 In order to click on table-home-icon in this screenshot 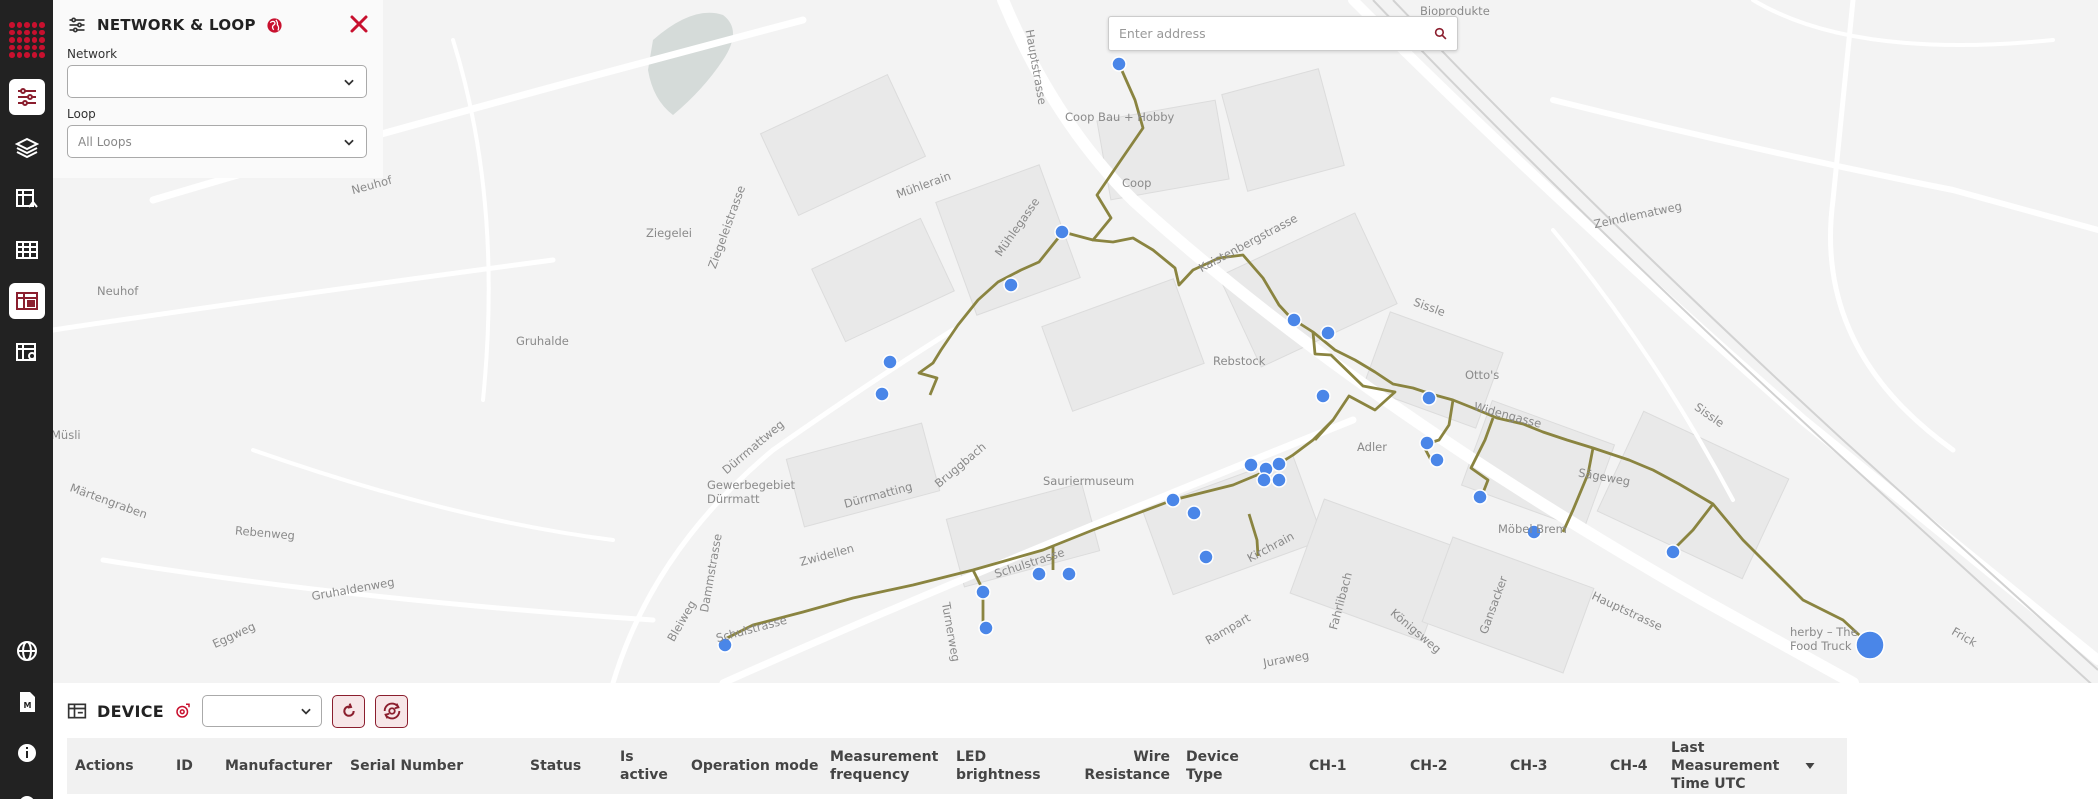, I will do `click(27, 198)`.